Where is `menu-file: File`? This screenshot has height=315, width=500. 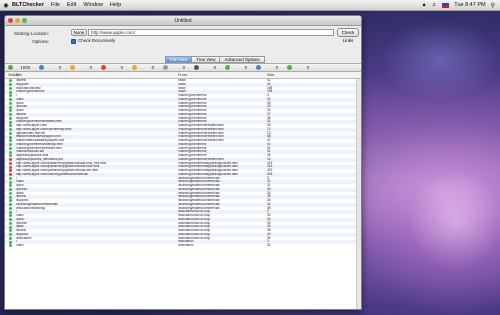
menu-file: File is located at coordinates (55, 5).